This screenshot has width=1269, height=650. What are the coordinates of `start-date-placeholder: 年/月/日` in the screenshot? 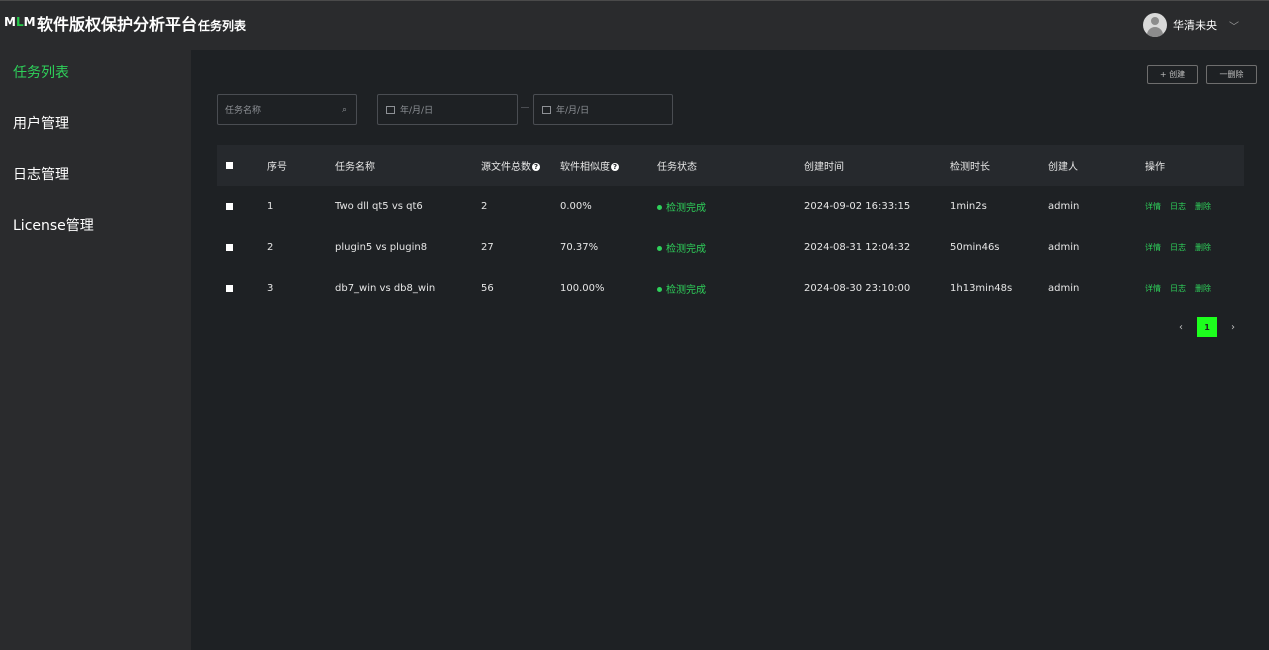 It's located at (417, 111).